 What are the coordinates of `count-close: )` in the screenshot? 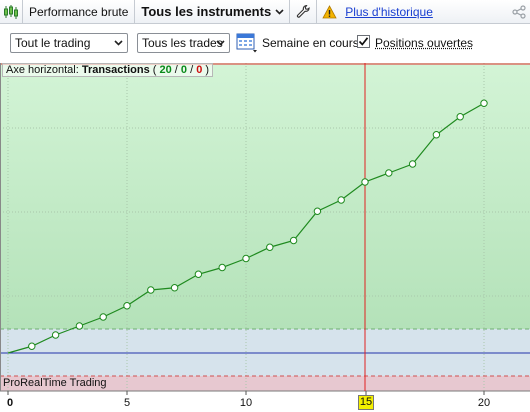 It's located at (206, 70).